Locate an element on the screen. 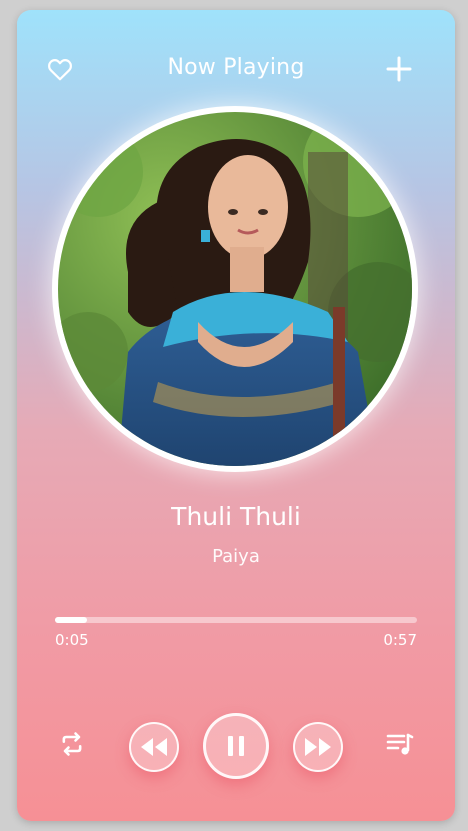 The image size is (468, 831). fast-forward-button is located at coordinates (318, 747).